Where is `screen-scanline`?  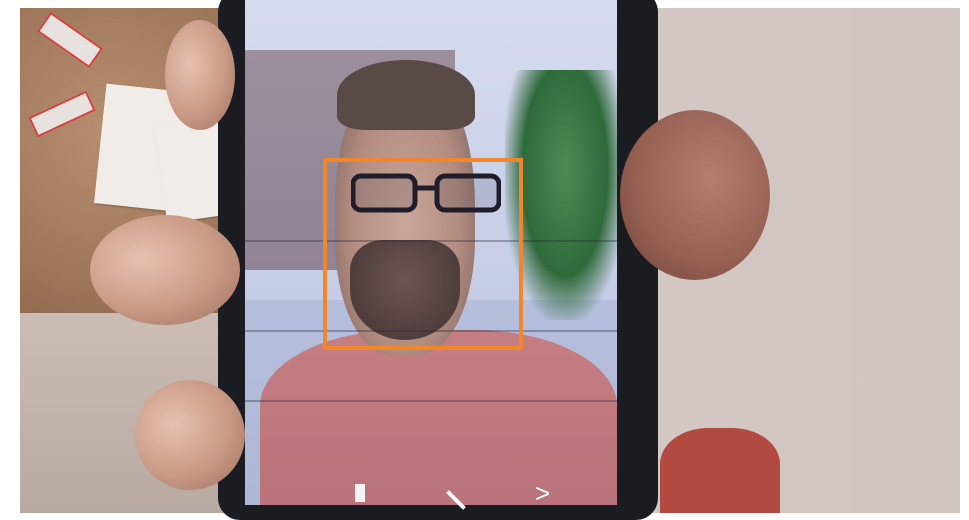 screen-scanline is located at coordinates (431, 401).